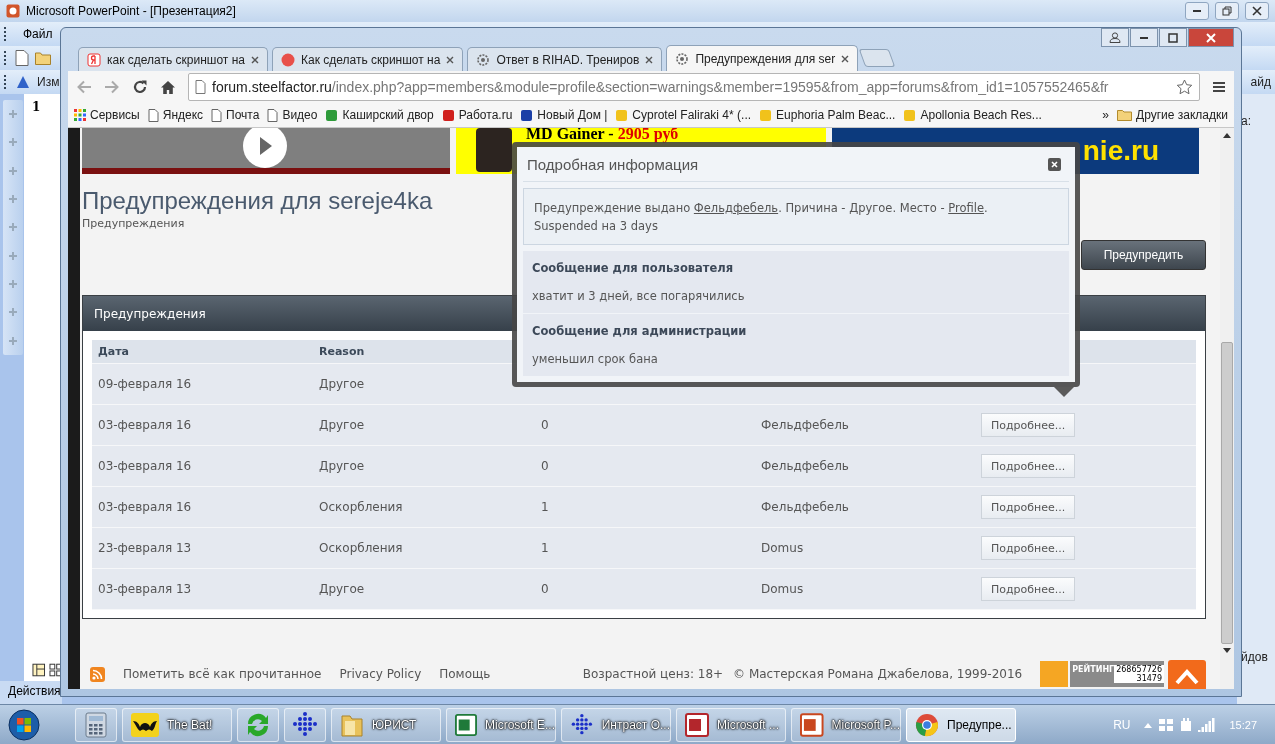 The height and width of the screenshot is (744, 1275). I want to click on profile-button, so click(1115, 37).